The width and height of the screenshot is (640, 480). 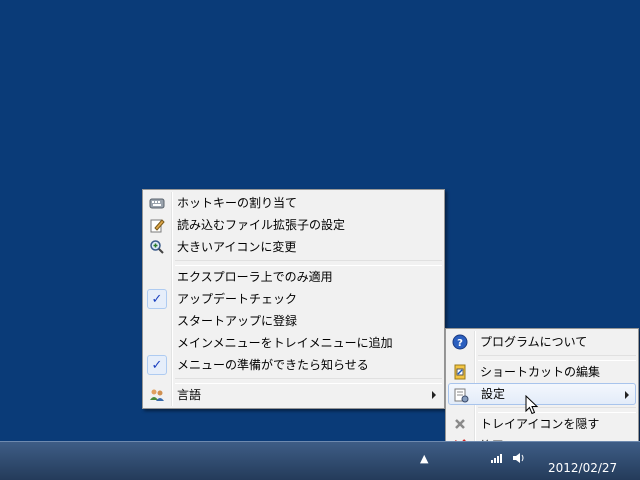 I want to click on menu-item-label: スタートアップに登録, so click(x=237, y=321).